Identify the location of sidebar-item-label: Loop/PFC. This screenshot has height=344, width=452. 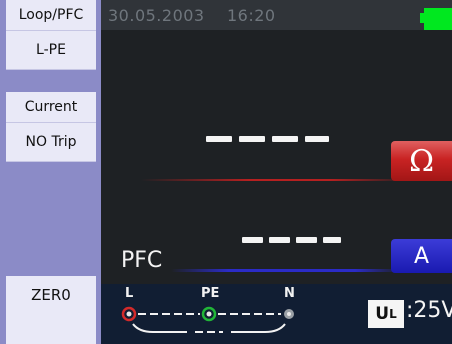
(51, 15).